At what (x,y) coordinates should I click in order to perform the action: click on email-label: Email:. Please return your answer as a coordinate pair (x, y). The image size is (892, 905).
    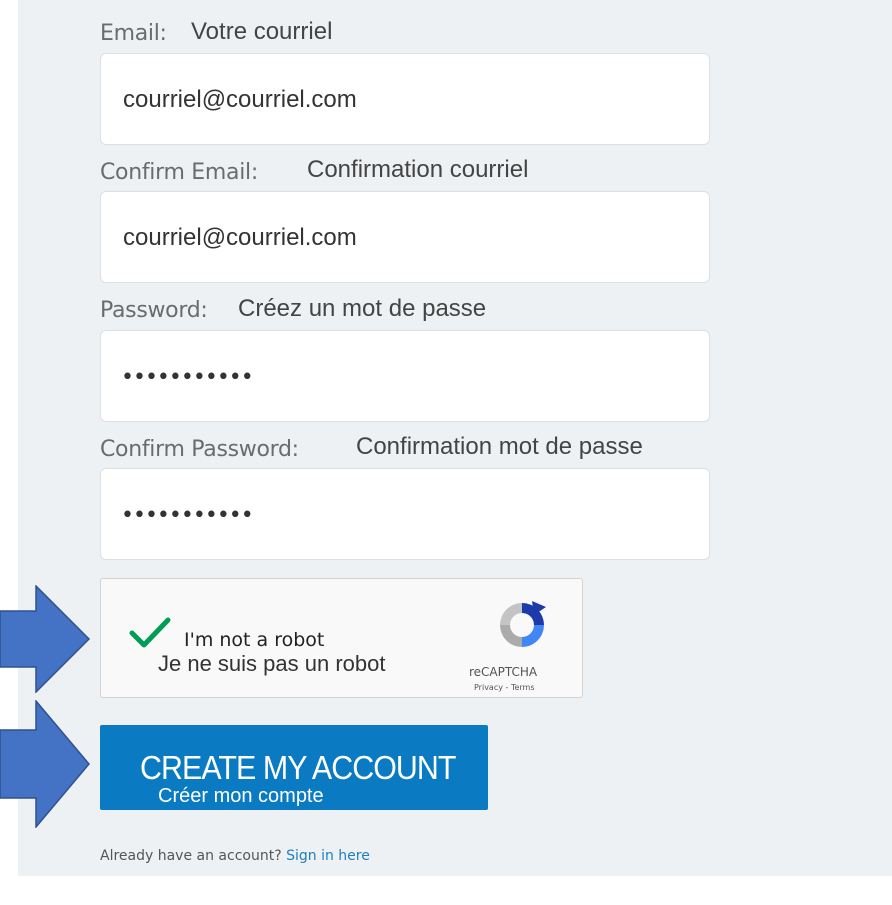
    Looking at the image, I should click on (133, 33).